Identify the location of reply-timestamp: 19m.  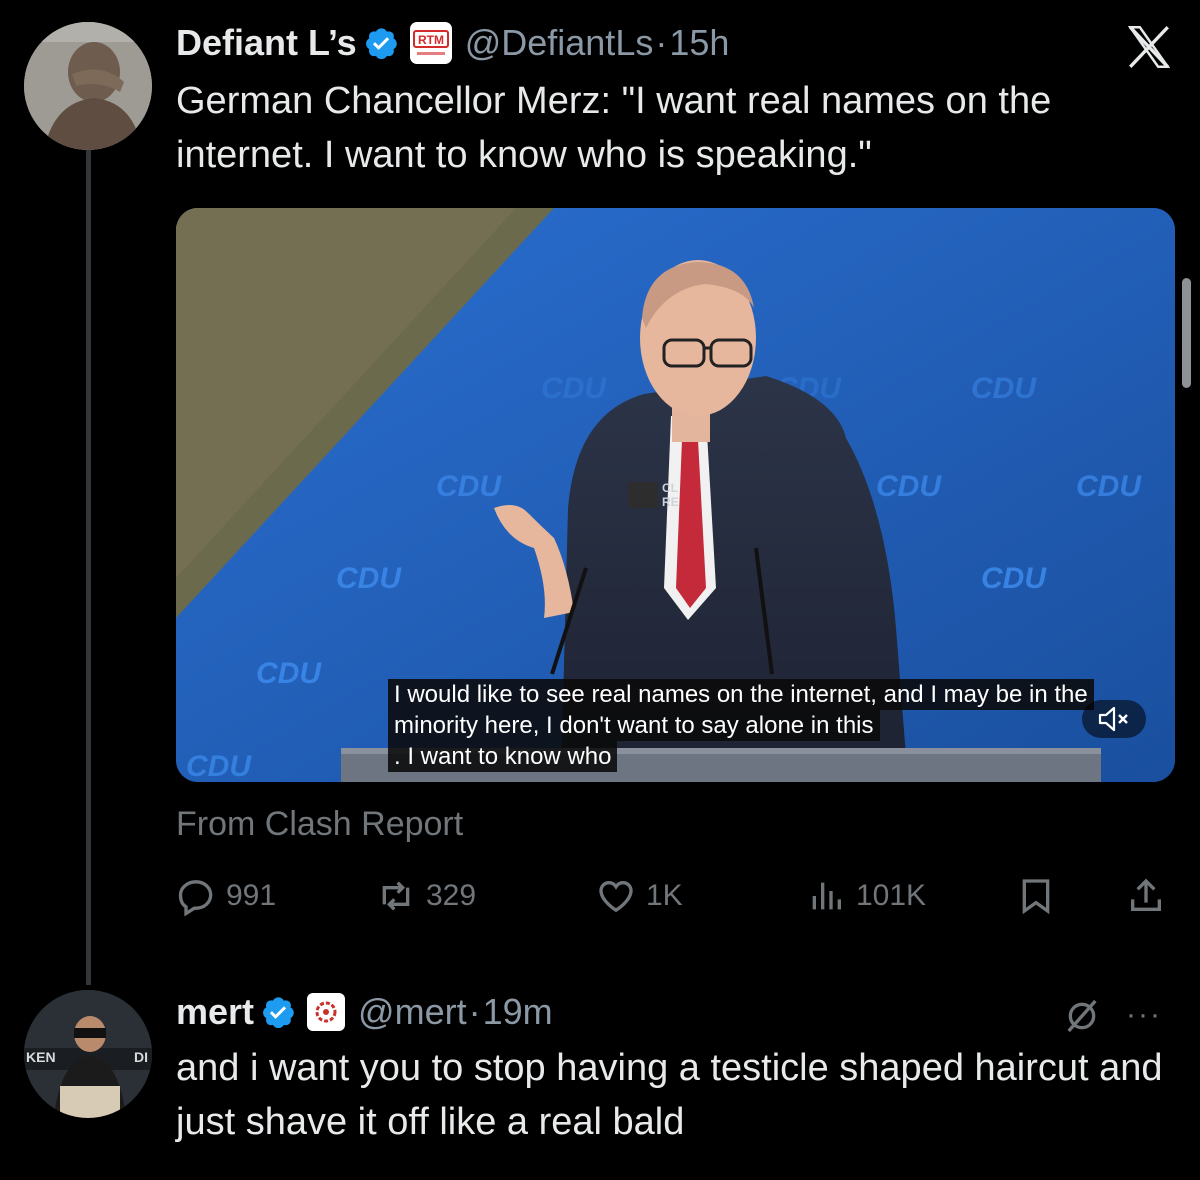
(518, 1012).